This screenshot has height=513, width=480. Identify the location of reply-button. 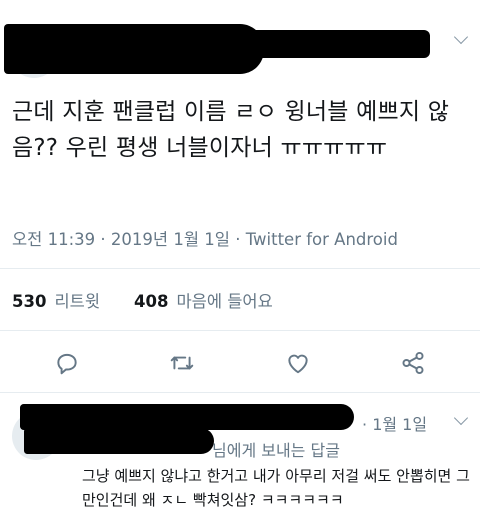
(67, 363).